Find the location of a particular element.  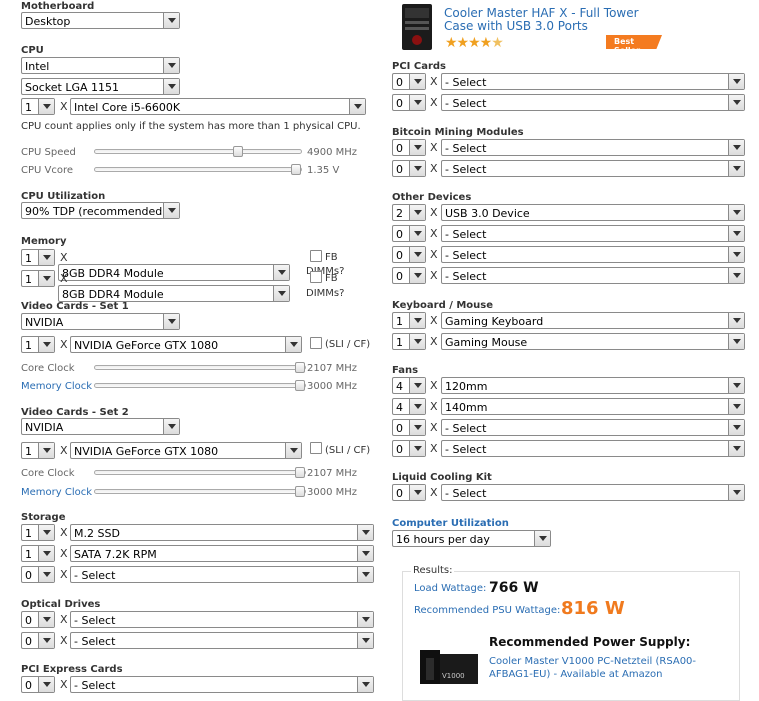

load-wattage-value: 766 W is located at coordinates (514, 588).